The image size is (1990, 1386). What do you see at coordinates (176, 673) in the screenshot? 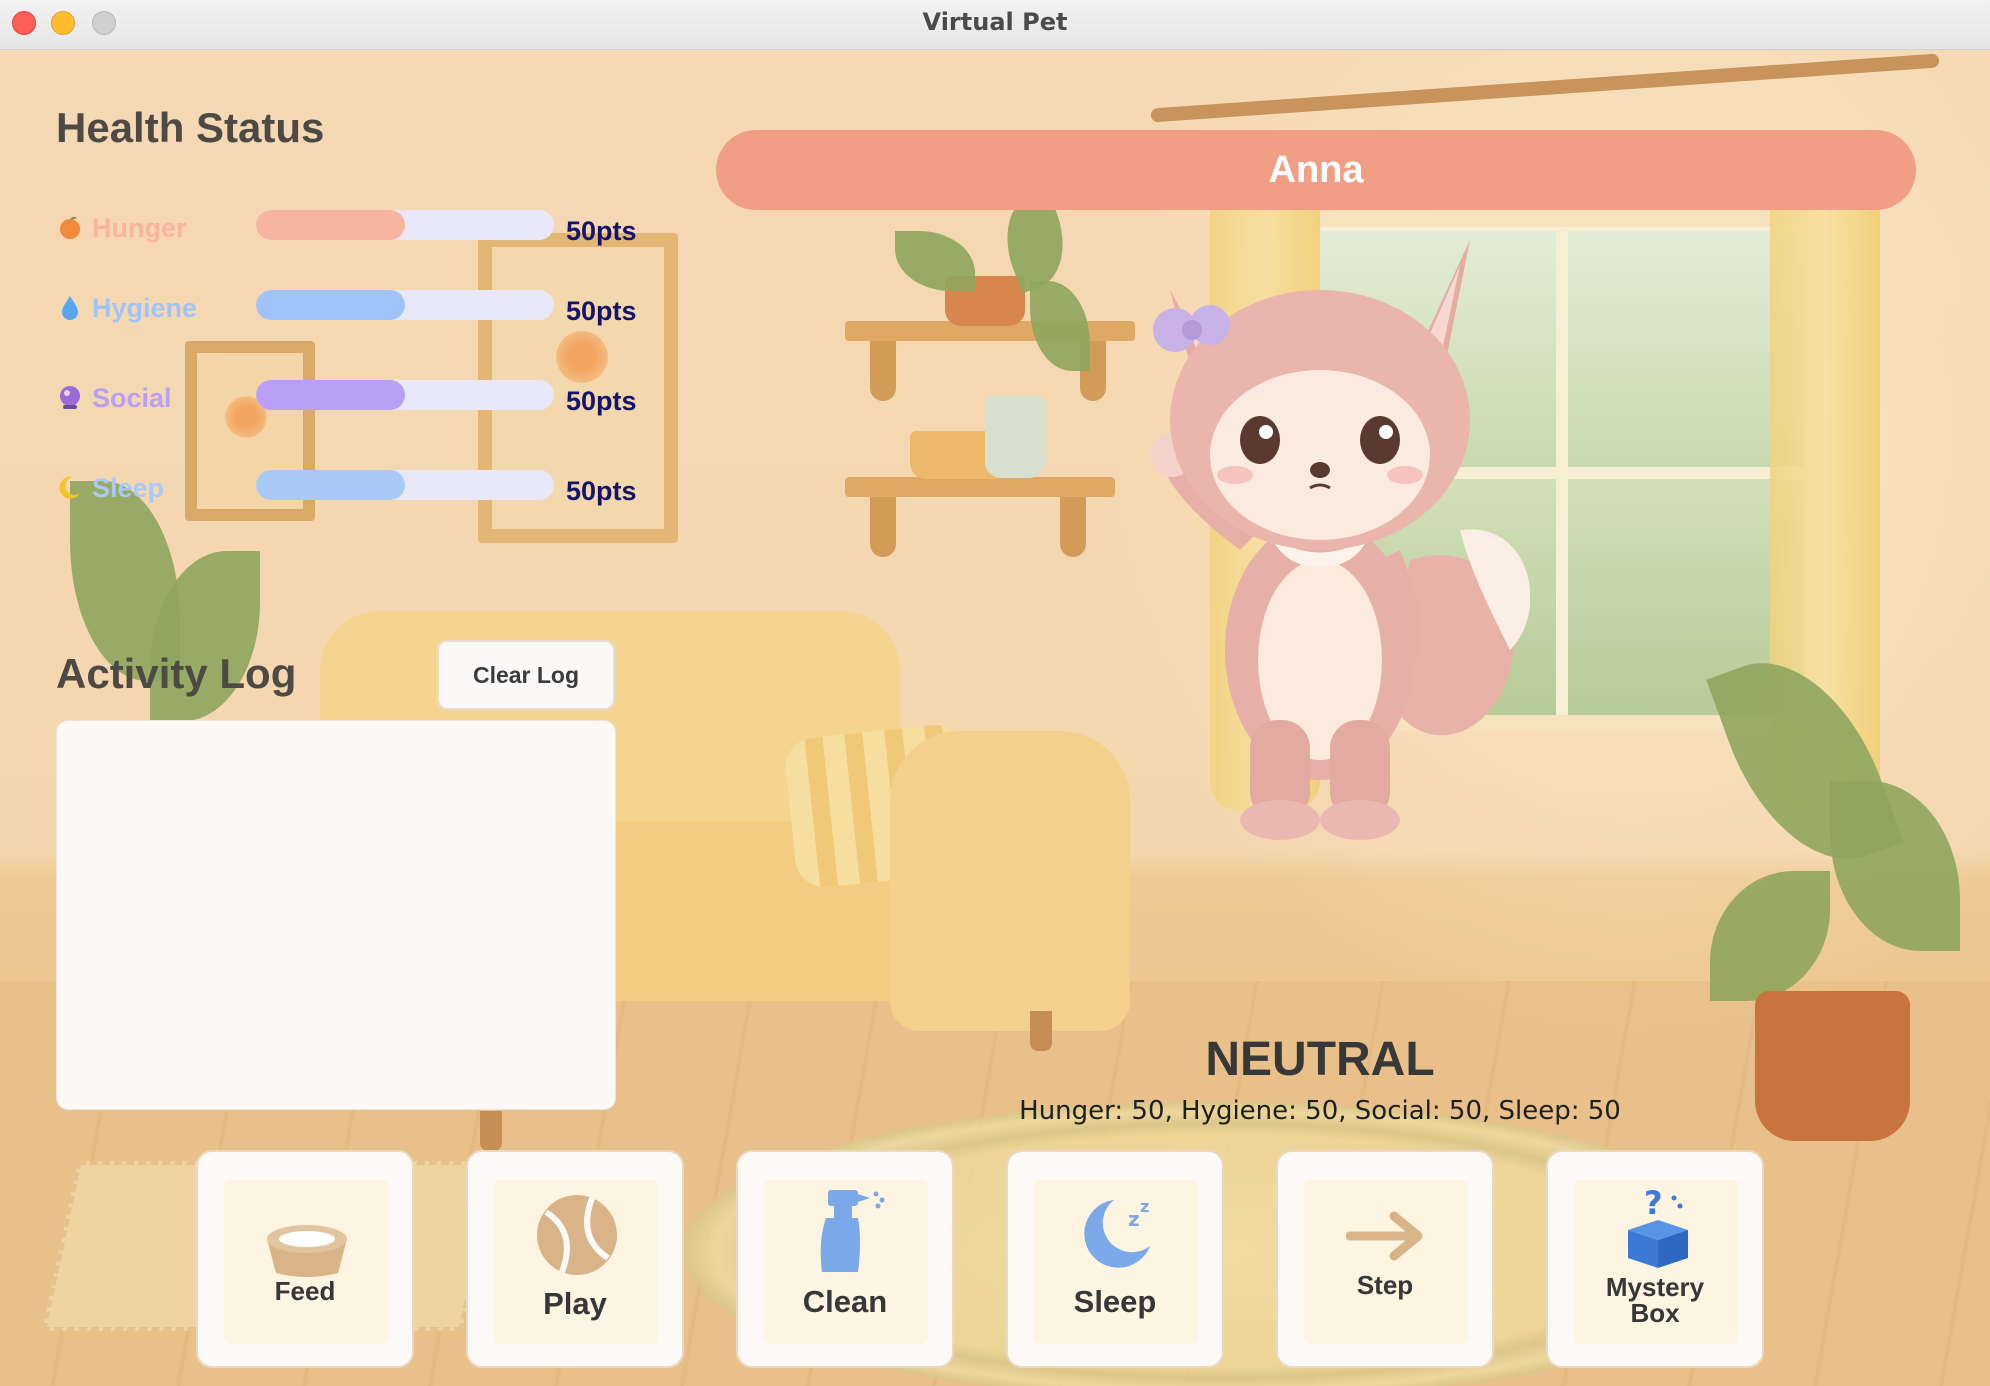
I see `activity-log-title: Activity Log` at bounding box center [176, 673].